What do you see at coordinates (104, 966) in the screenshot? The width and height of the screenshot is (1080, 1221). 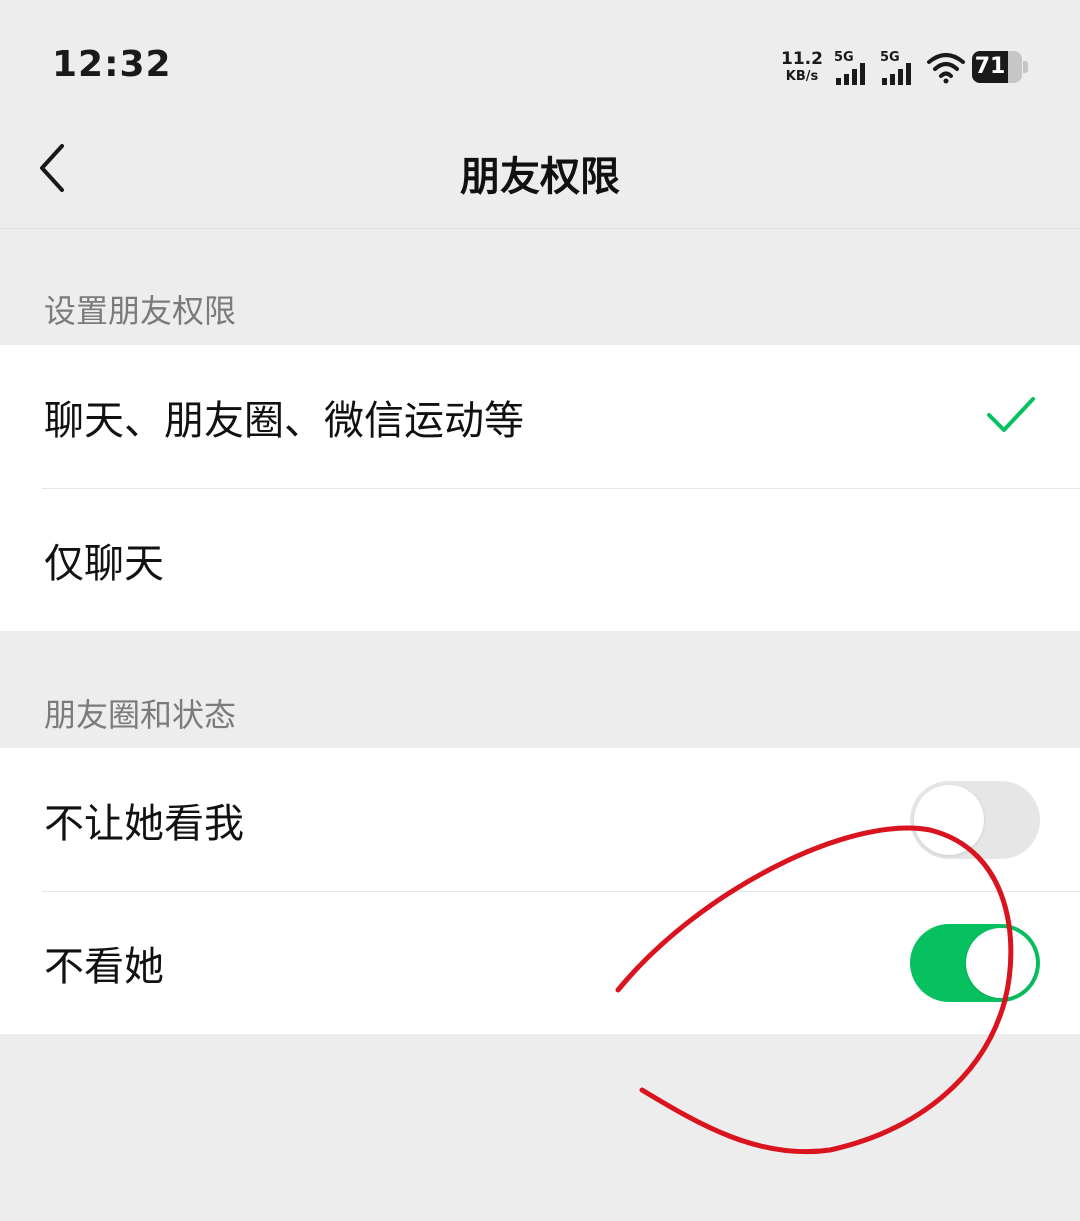 I see `toggle-label: 不看她` at bounding box center [104, 966].